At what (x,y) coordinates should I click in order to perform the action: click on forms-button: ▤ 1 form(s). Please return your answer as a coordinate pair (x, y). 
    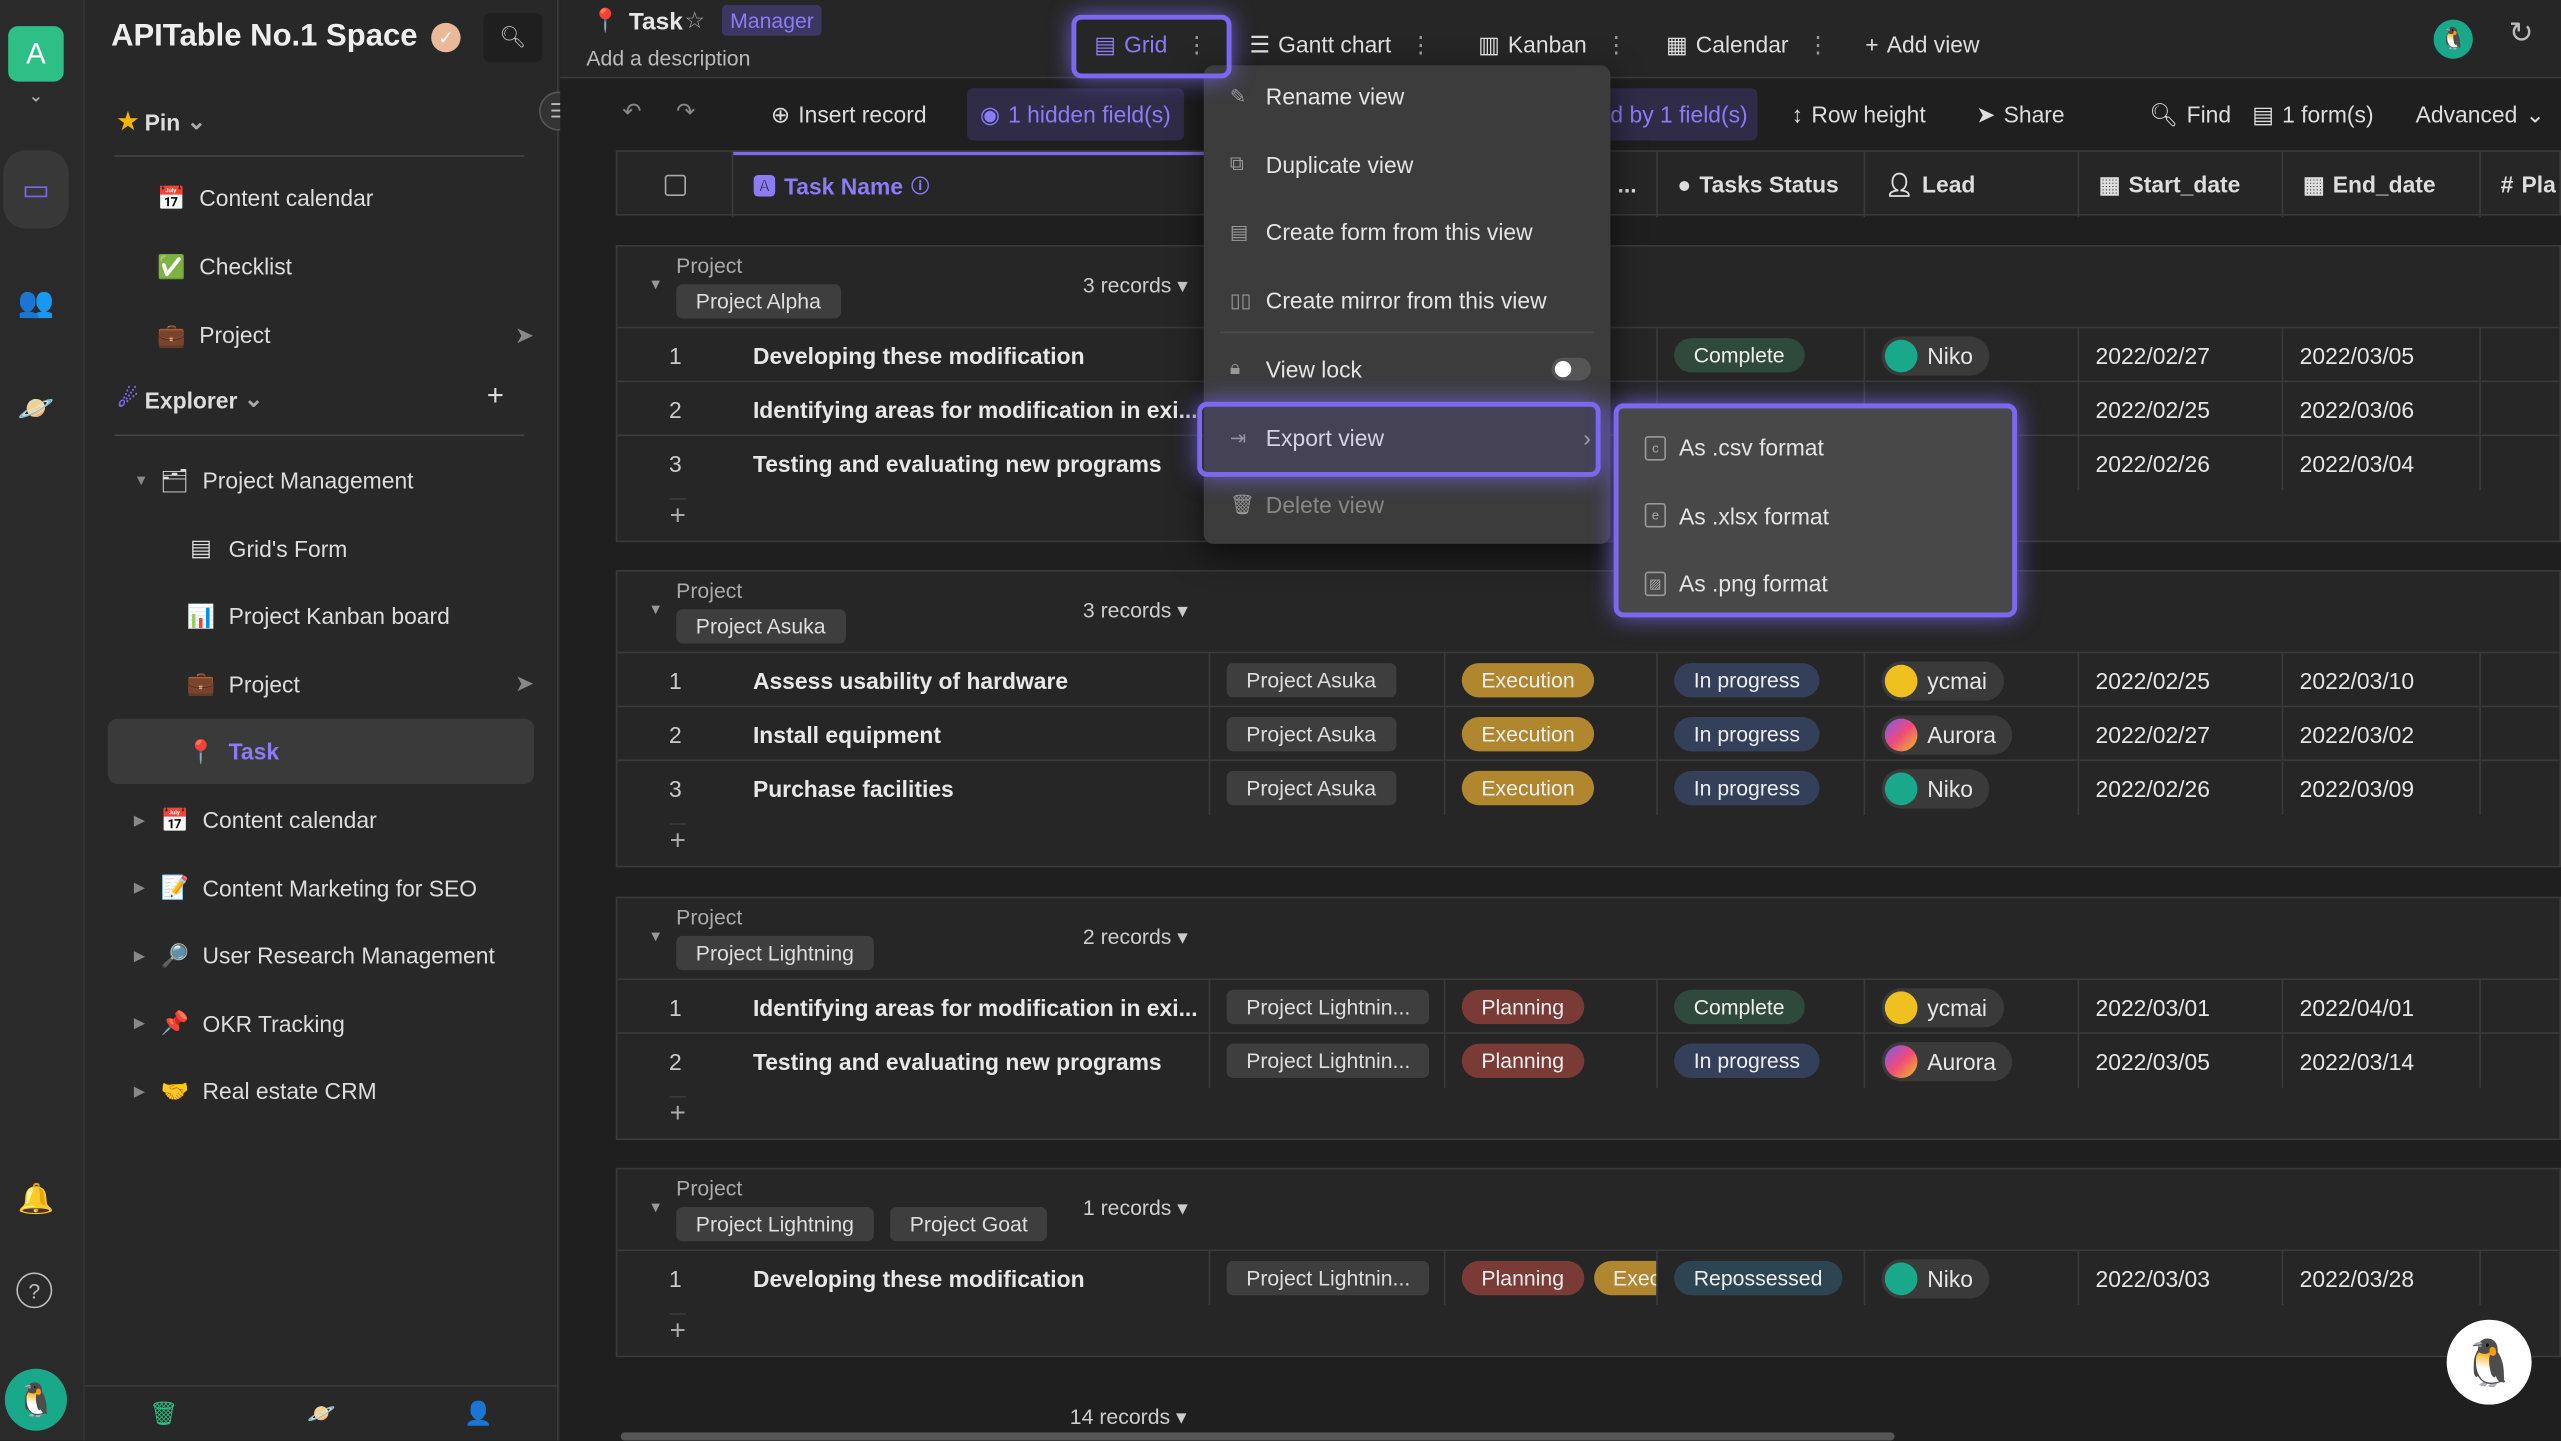
    Looking at the image, I should click on (2312, 114).